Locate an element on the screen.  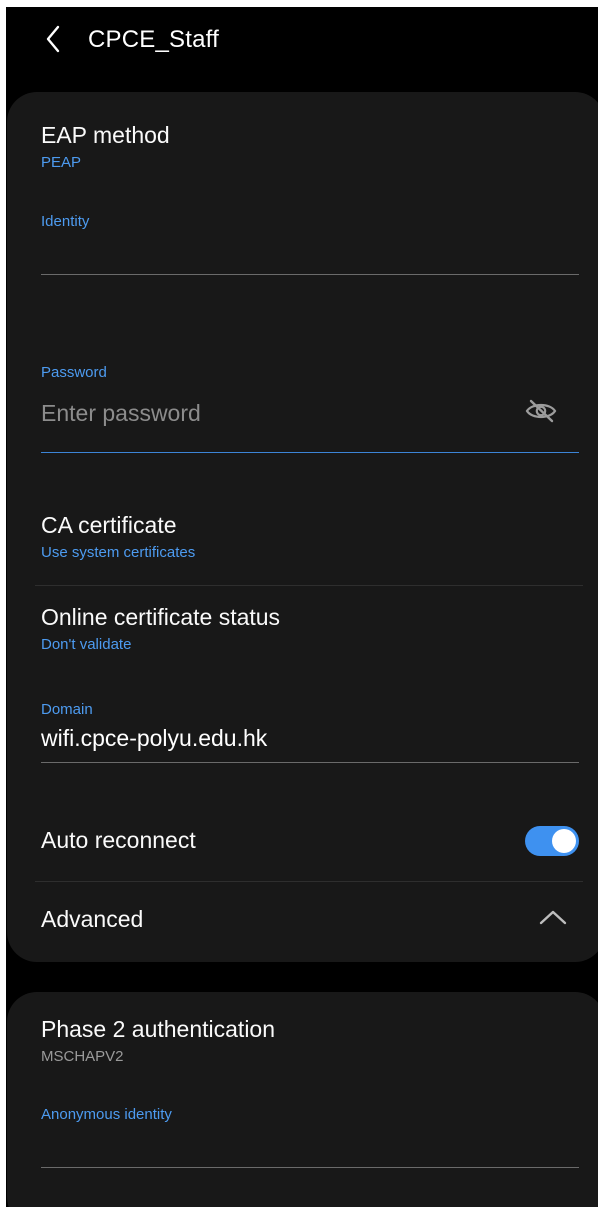
phase2-authentication-label: Phase 2 authentication is located at coordinates (158, 1029).